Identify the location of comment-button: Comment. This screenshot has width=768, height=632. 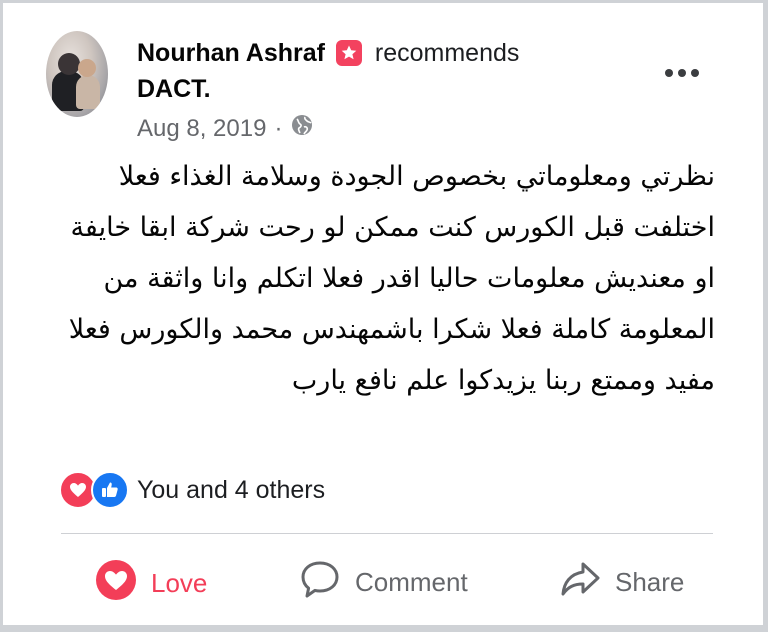
(383, 582).